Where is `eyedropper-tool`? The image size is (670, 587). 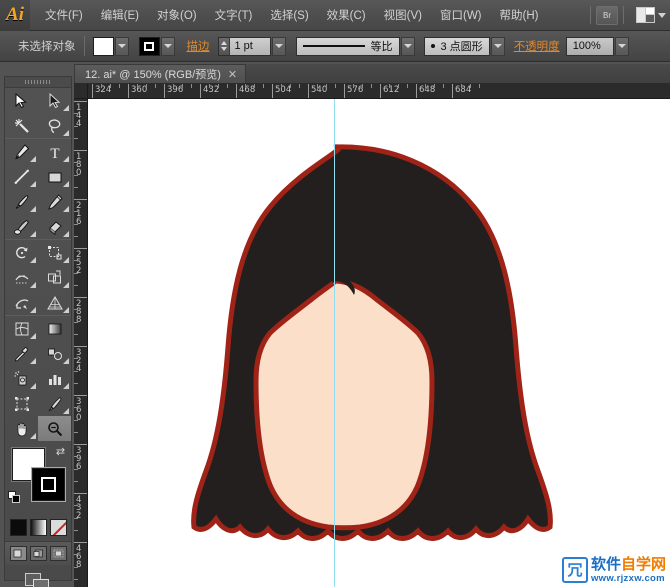
eyedropper-tool is located at coordinates (21, 353).